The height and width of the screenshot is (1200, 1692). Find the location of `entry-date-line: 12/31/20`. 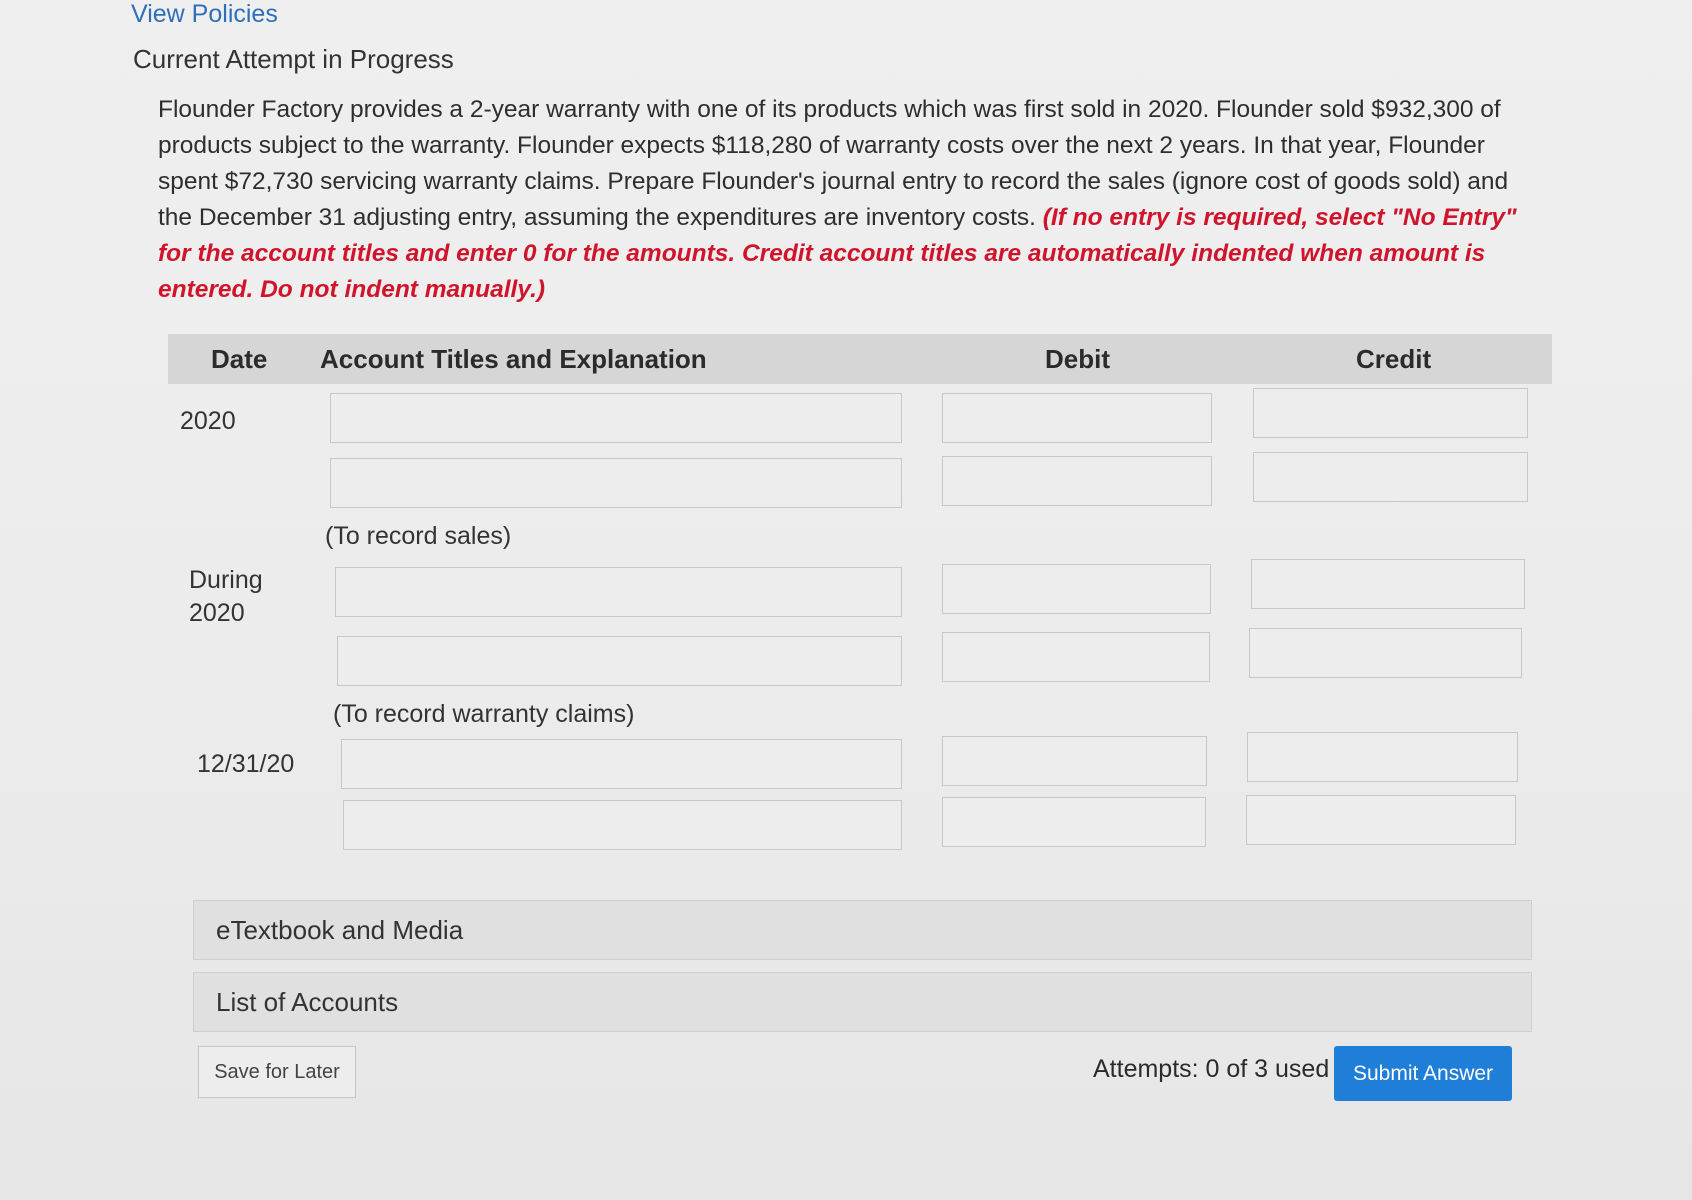

entry-date-line: 12/31/20 is located at coordinates (246, 764).